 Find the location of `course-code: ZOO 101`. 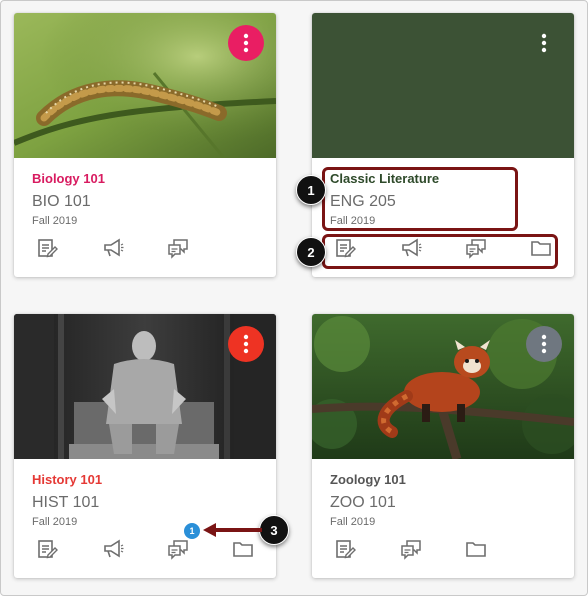

course-code: ZOO 101 is located at coordinates (363, 502).